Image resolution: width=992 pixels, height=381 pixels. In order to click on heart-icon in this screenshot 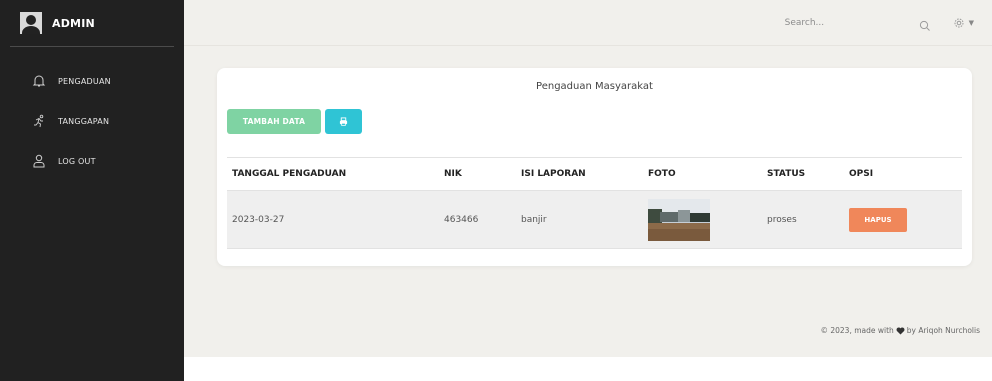, I will do `click(900, 331)`.